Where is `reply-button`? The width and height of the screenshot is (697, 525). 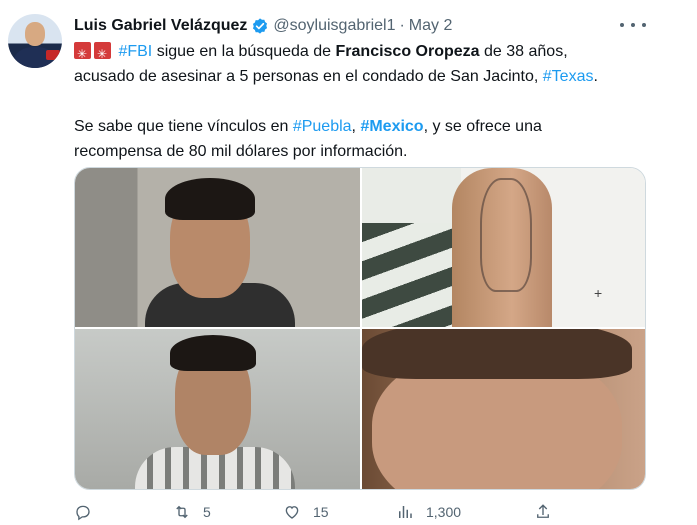 reply-button is located at coordinates (89, 512).